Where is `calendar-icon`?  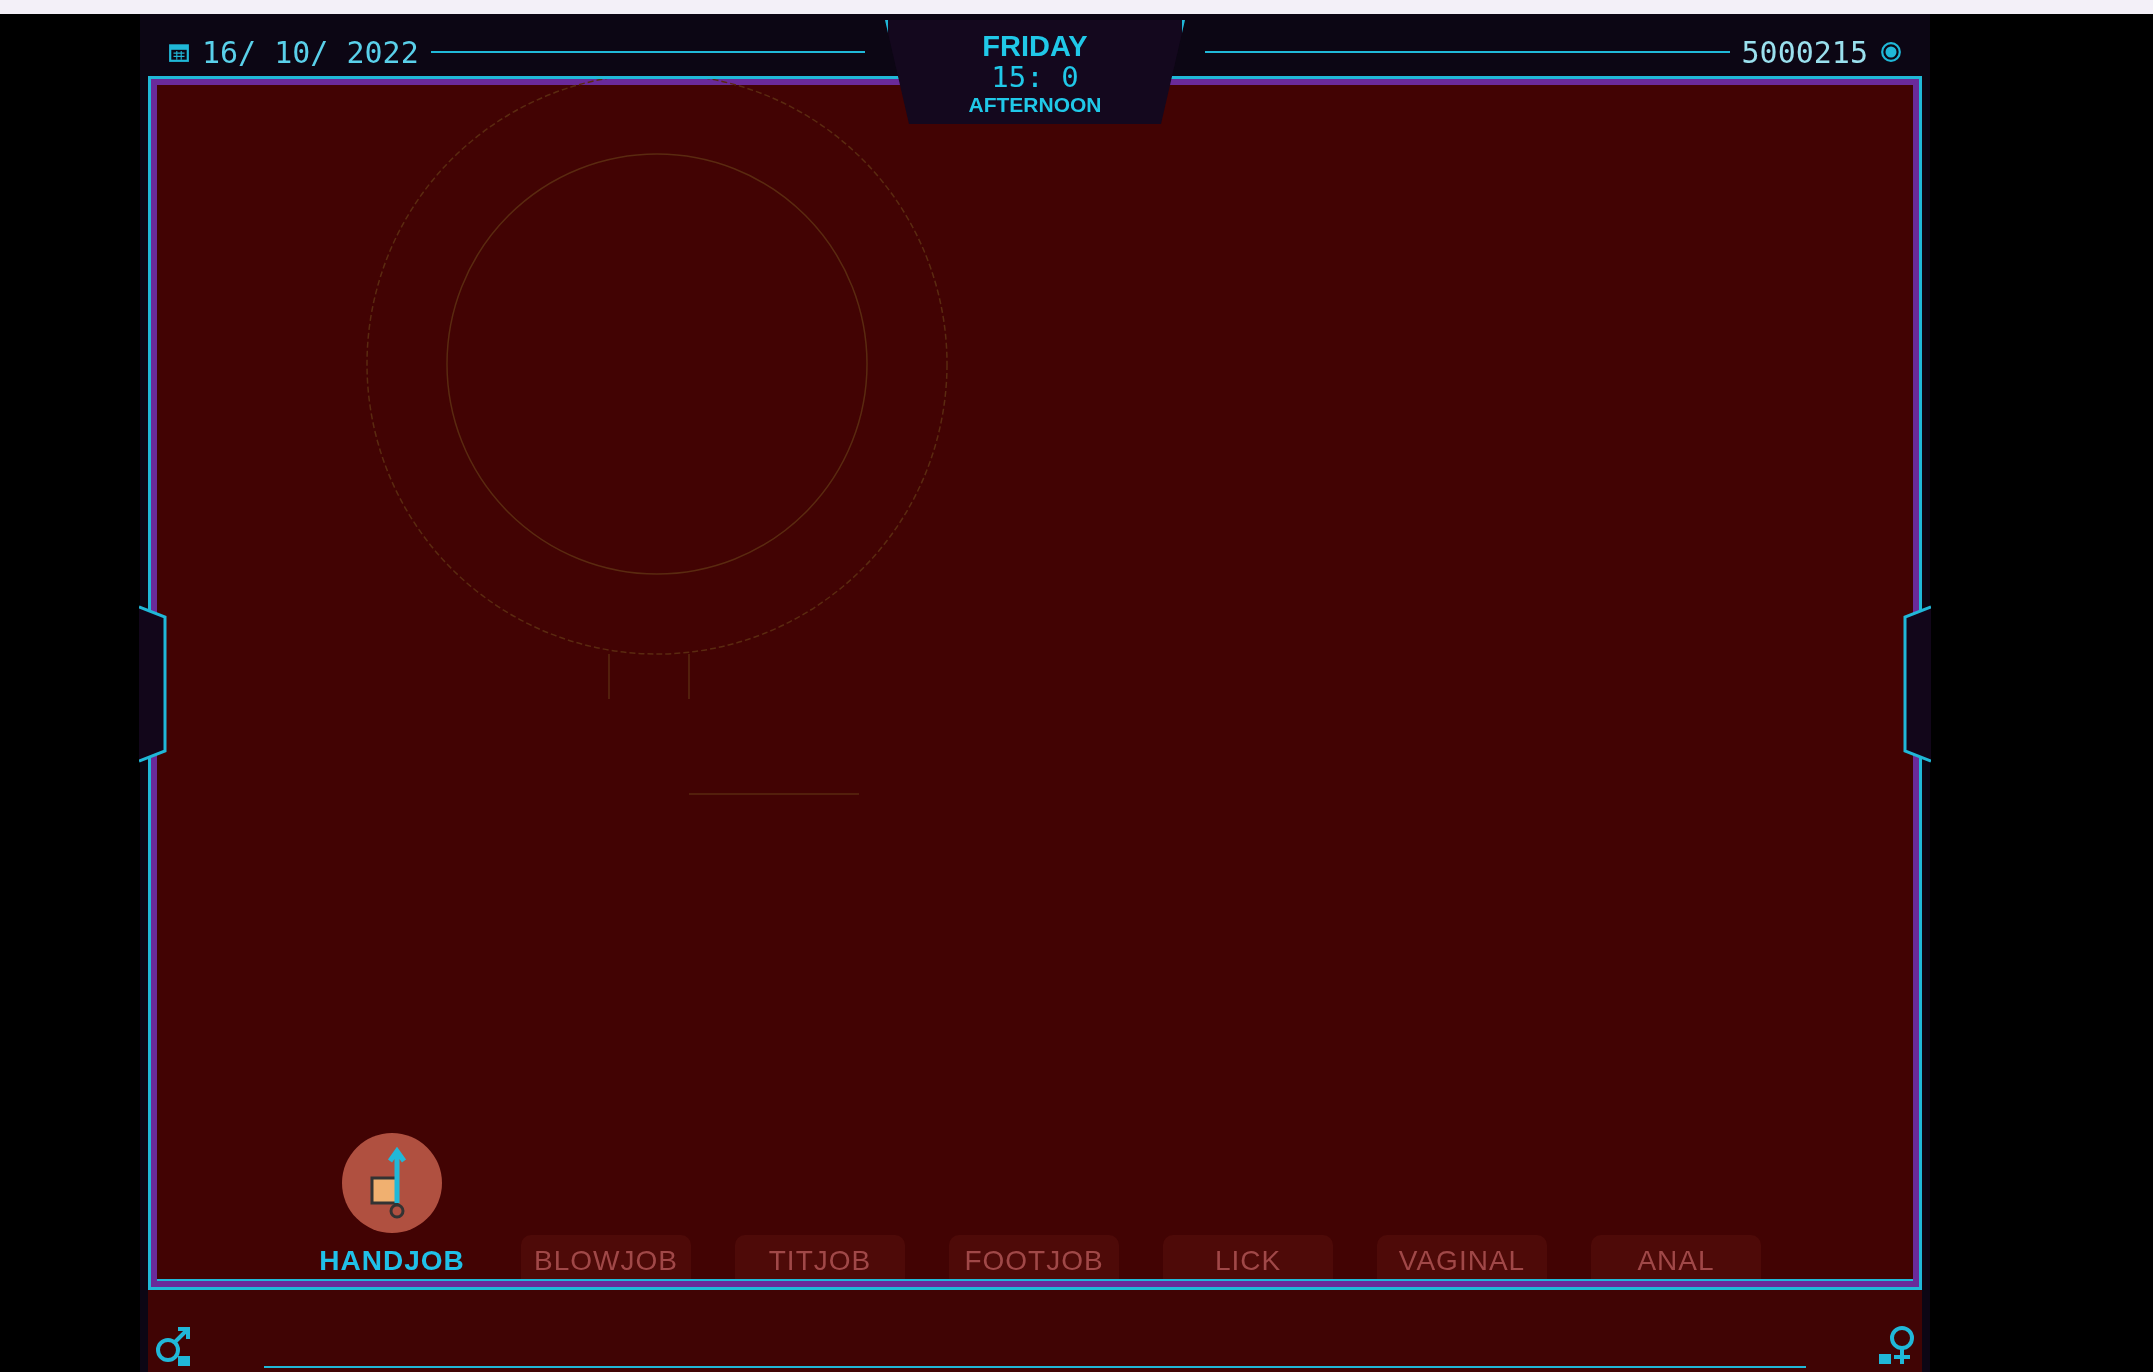 calendar-icon is located at coordinates (179, 52).